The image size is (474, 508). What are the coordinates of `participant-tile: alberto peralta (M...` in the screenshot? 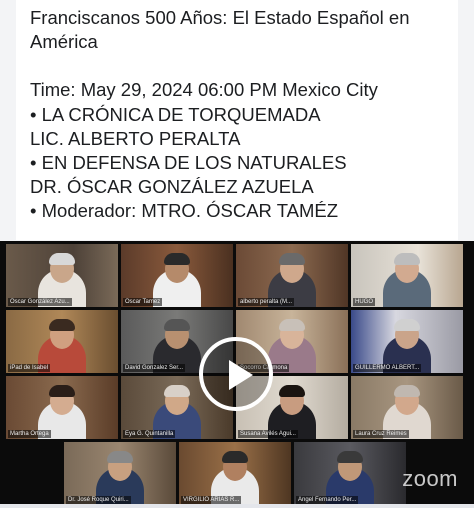 It's located at (292, 275).